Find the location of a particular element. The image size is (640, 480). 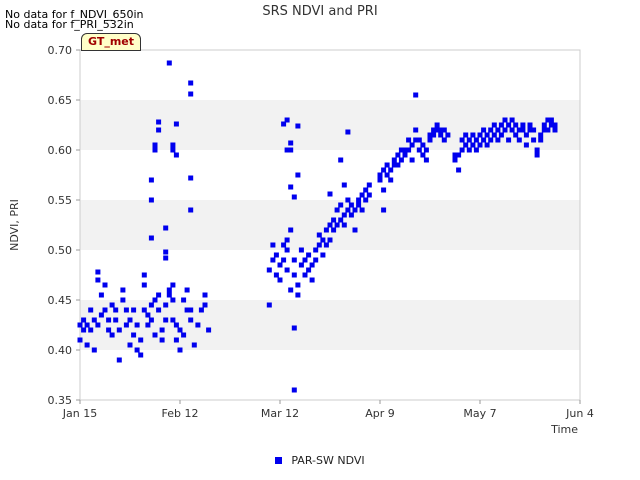

x-tick-label: Jun 4 is located at coordinates (579, 413).